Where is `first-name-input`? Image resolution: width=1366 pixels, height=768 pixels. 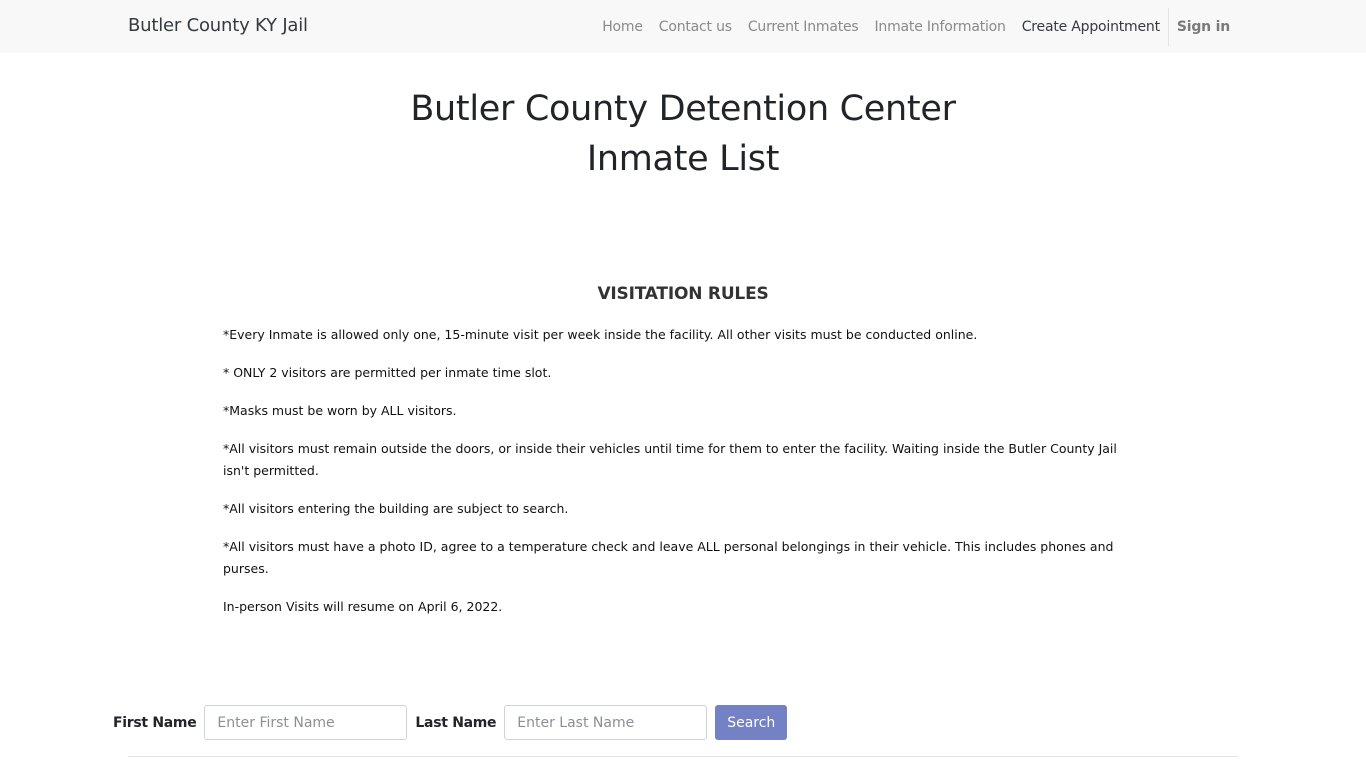
first-name-input is located at coordinates (306, 722).